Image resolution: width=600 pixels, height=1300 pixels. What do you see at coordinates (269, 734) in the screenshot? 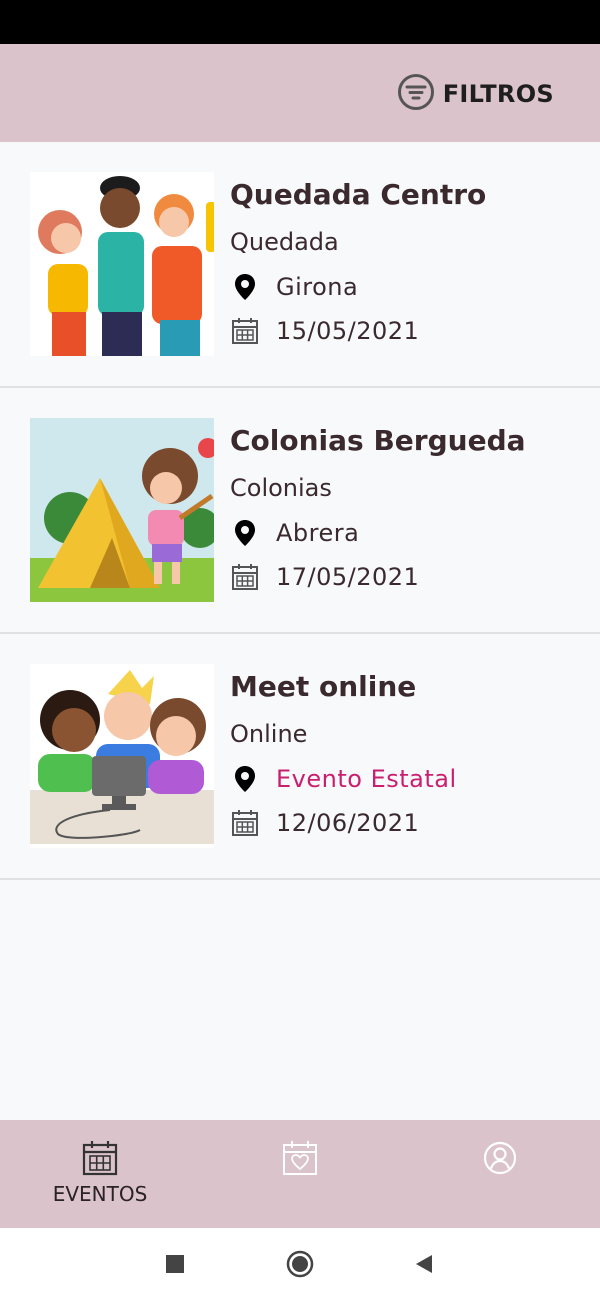
I see `event-type: Online` at bounding box center [269, 734].